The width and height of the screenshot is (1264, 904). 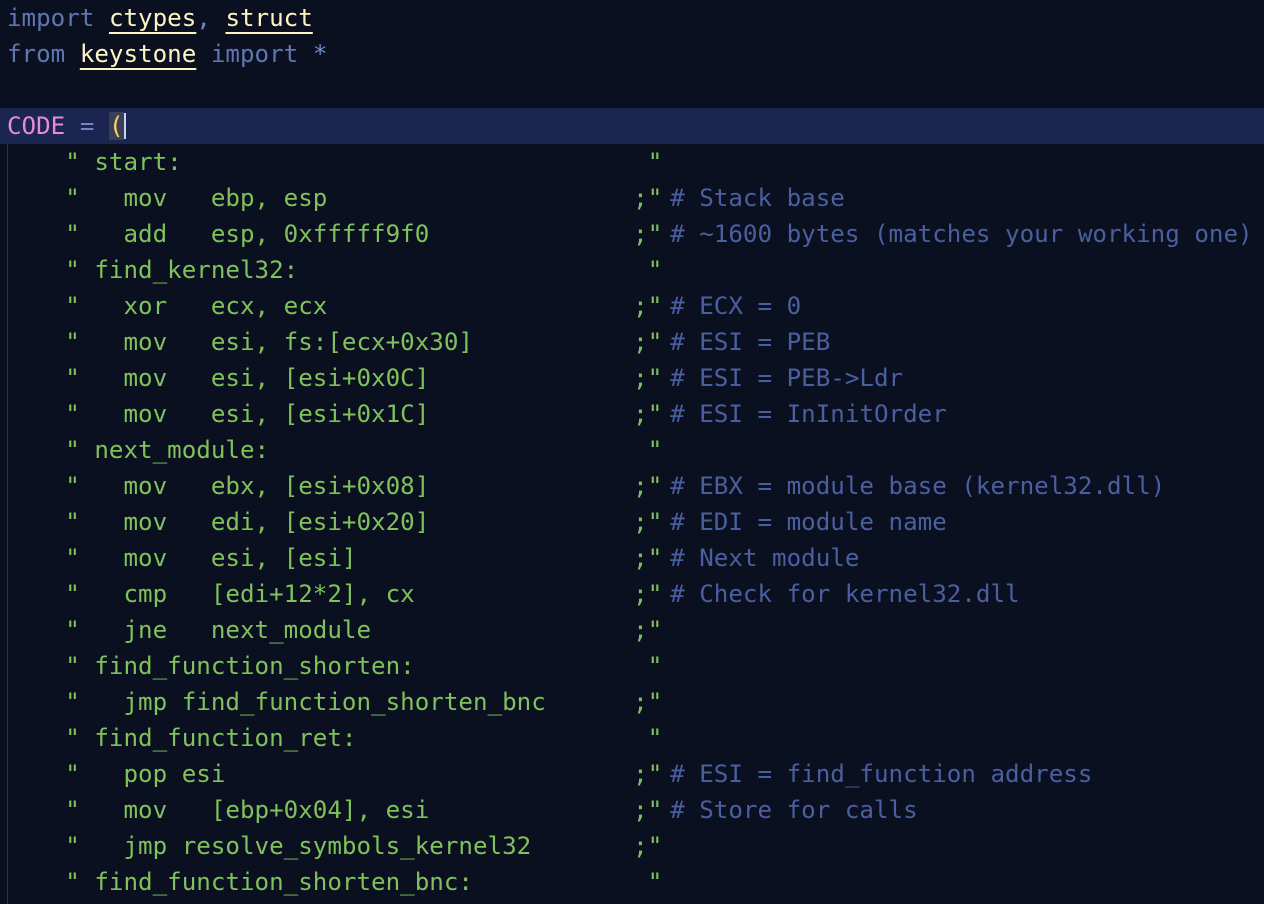 What do you see at coordinates (743, 198) in the screenshot?
I see `asm-comment: # Stack base` at bounding box center [743, 198].